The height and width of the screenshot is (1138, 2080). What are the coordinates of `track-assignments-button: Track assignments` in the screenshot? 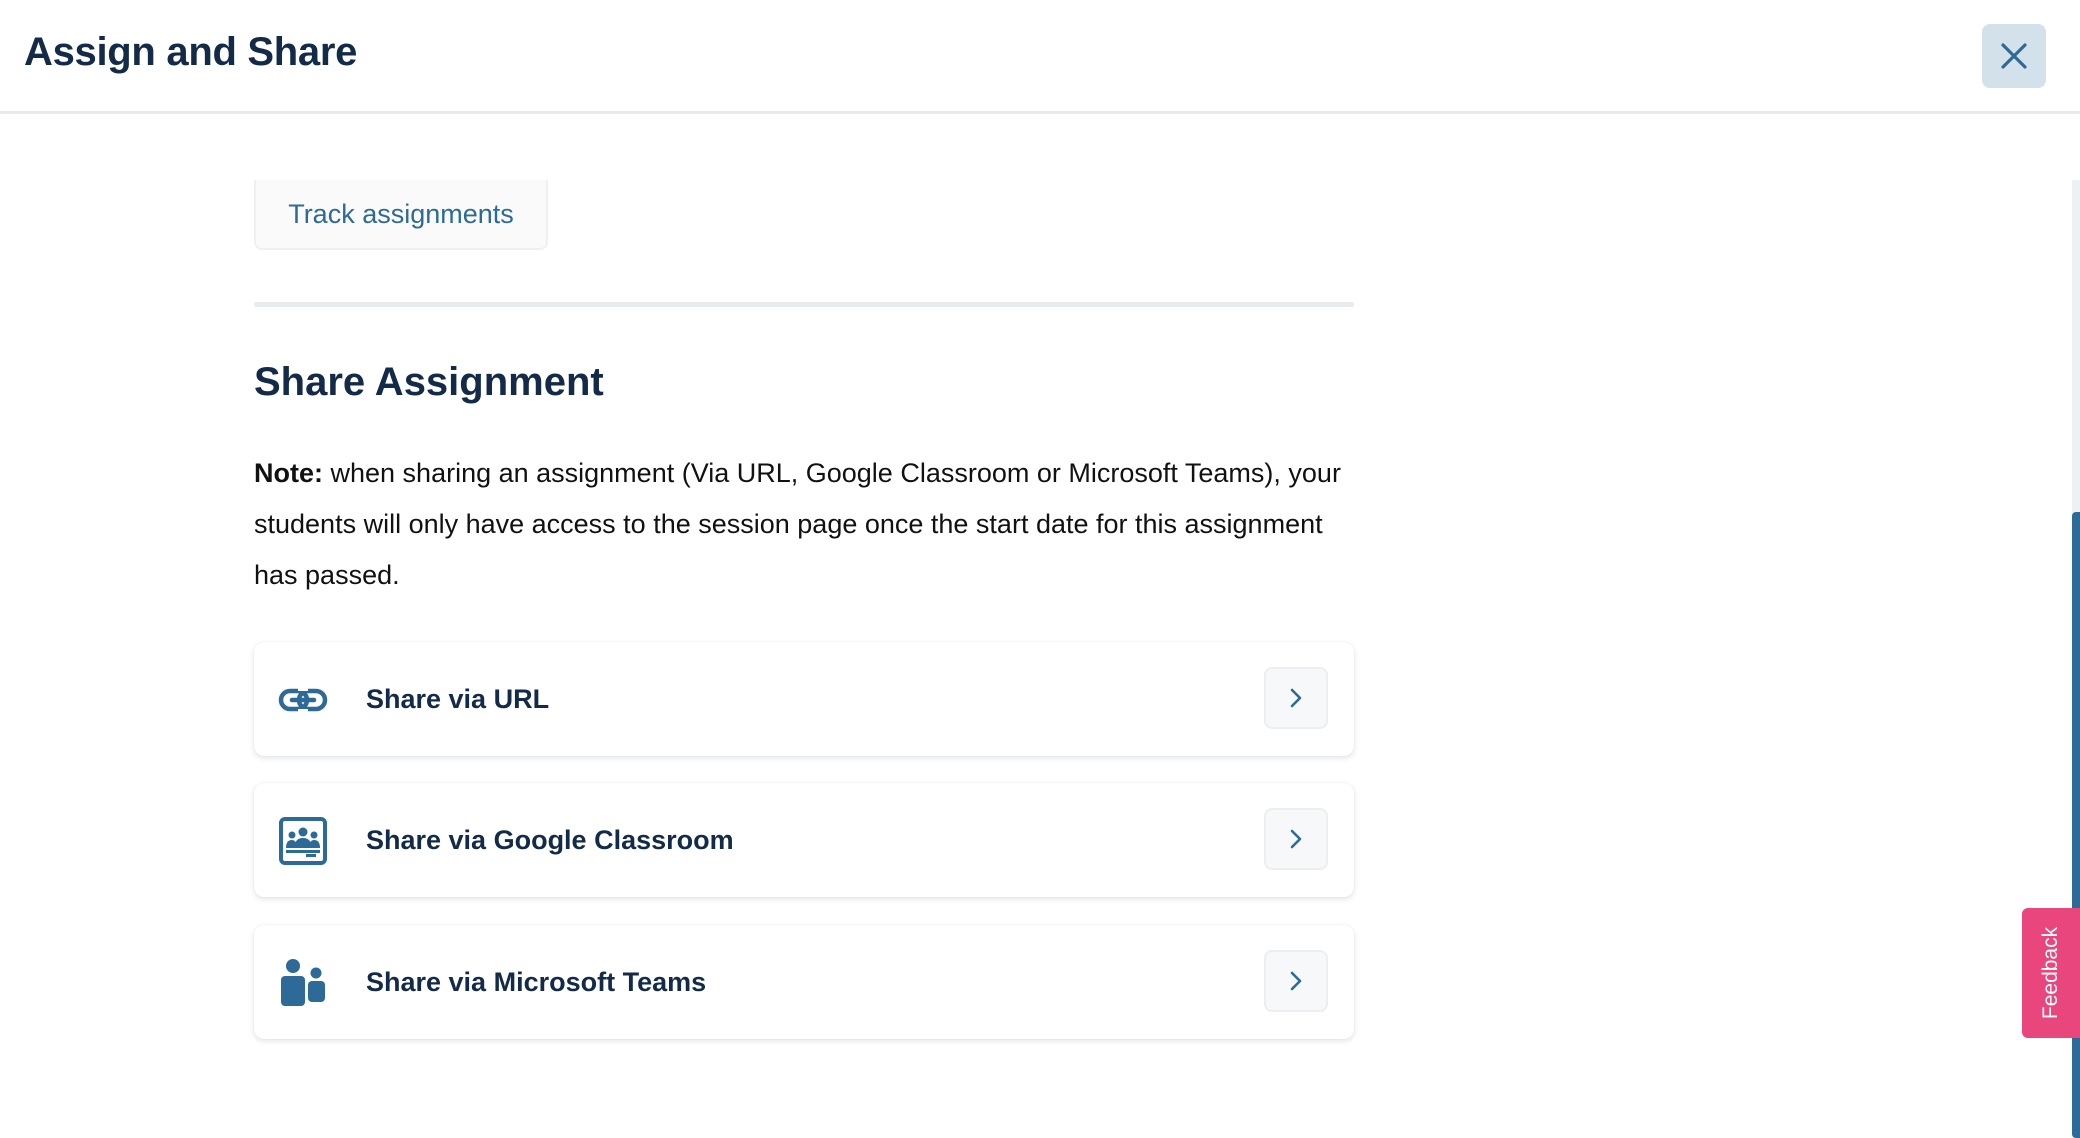 It's located at (401, 215).